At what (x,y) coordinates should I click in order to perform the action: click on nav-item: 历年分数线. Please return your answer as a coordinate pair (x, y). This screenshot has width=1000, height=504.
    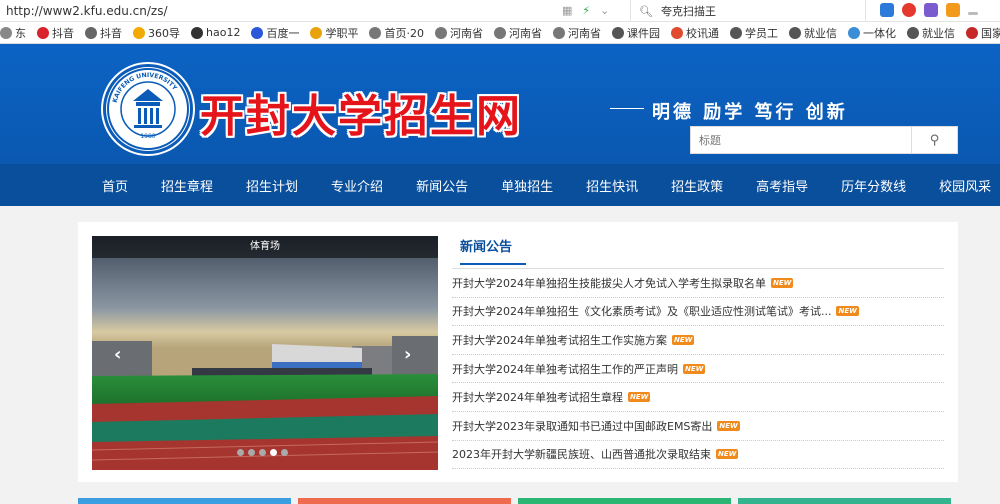
    Looking at the image, I should click on (873, 185).